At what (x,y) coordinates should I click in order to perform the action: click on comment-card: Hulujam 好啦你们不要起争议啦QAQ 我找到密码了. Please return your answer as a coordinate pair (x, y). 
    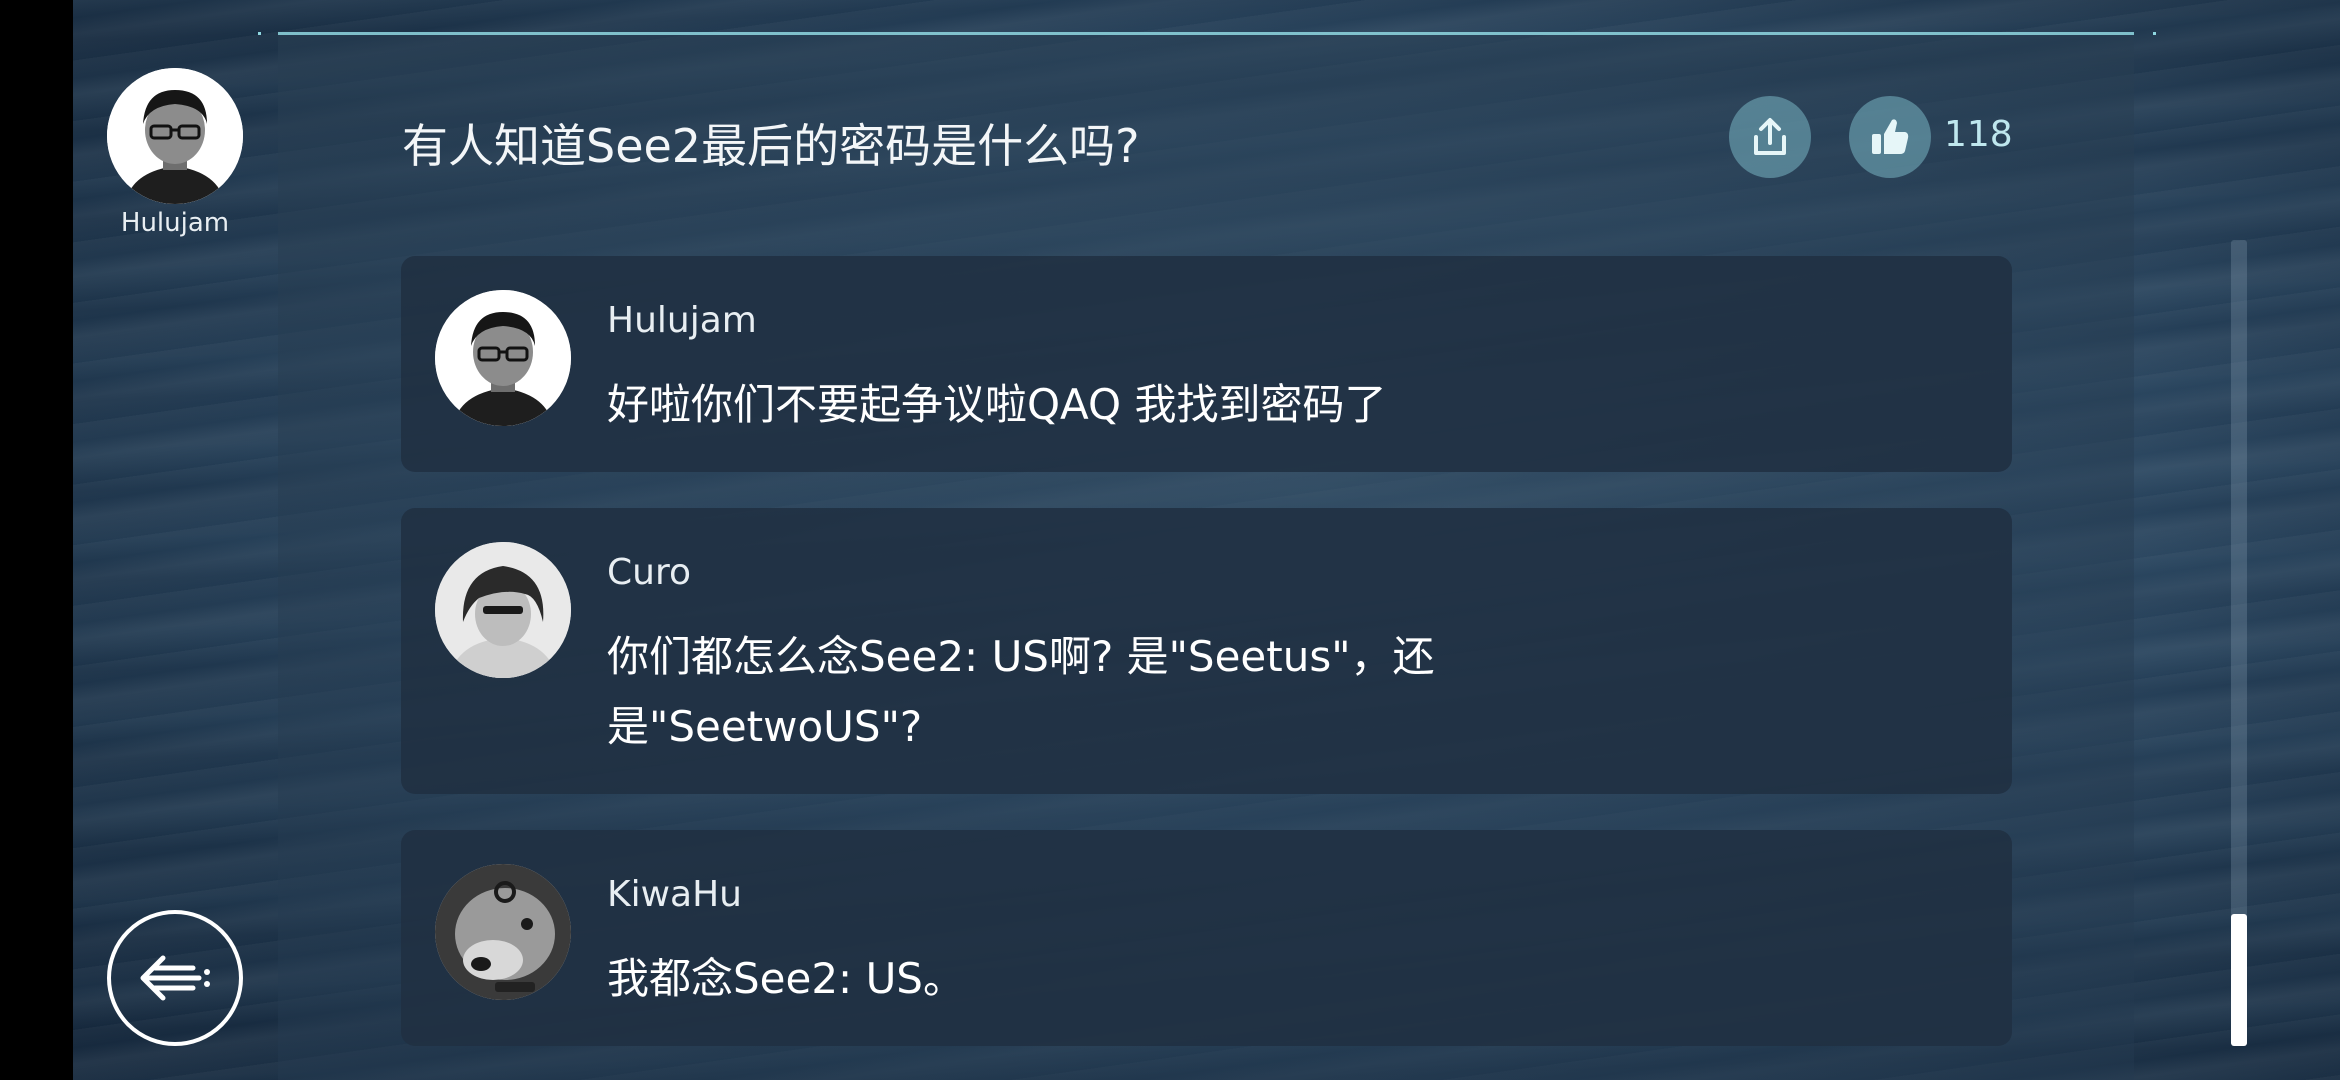
    Looking at the image, I should click on (1206, 364).